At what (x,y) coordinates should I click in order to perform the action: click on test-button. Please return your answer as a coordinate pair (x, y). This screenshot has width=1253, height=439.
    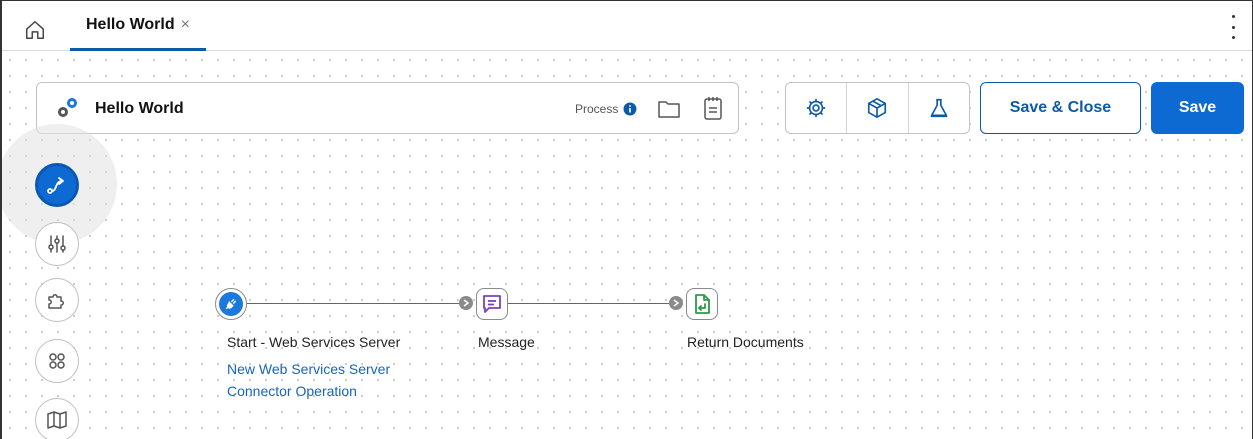
    Looking at the image, I should click on (939, 108).